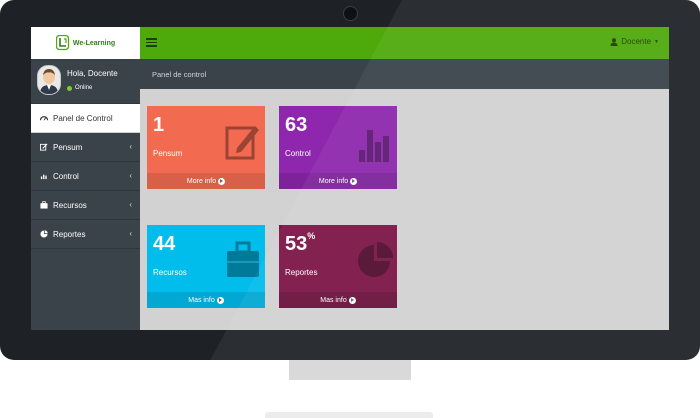 This screenshot has height=418, width=700. Describe the element at coordinates (338, 266) in the screenshot. I see `info-box-reportes: 53% Reportes Mas info` at that location.